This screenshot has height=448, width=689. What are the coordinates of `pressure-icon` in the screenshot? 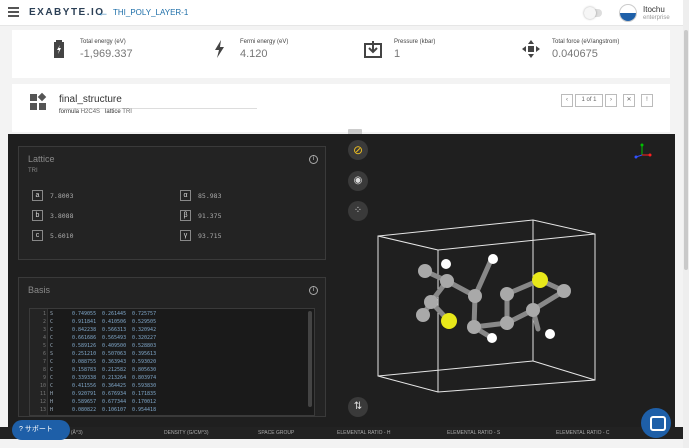 It's located at (373, 49).